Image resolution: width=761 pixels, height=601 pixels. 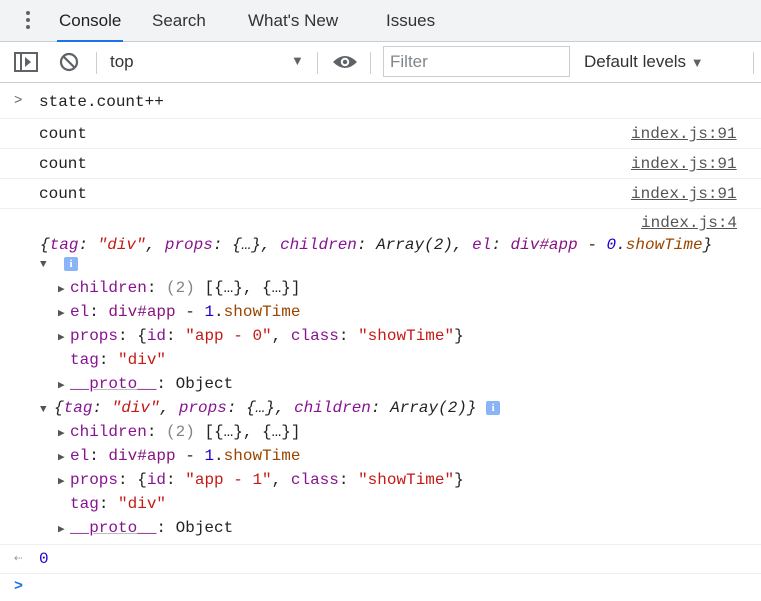 I want to click on expanded-arrow-icon: ▼, so click(x=43, y=265).